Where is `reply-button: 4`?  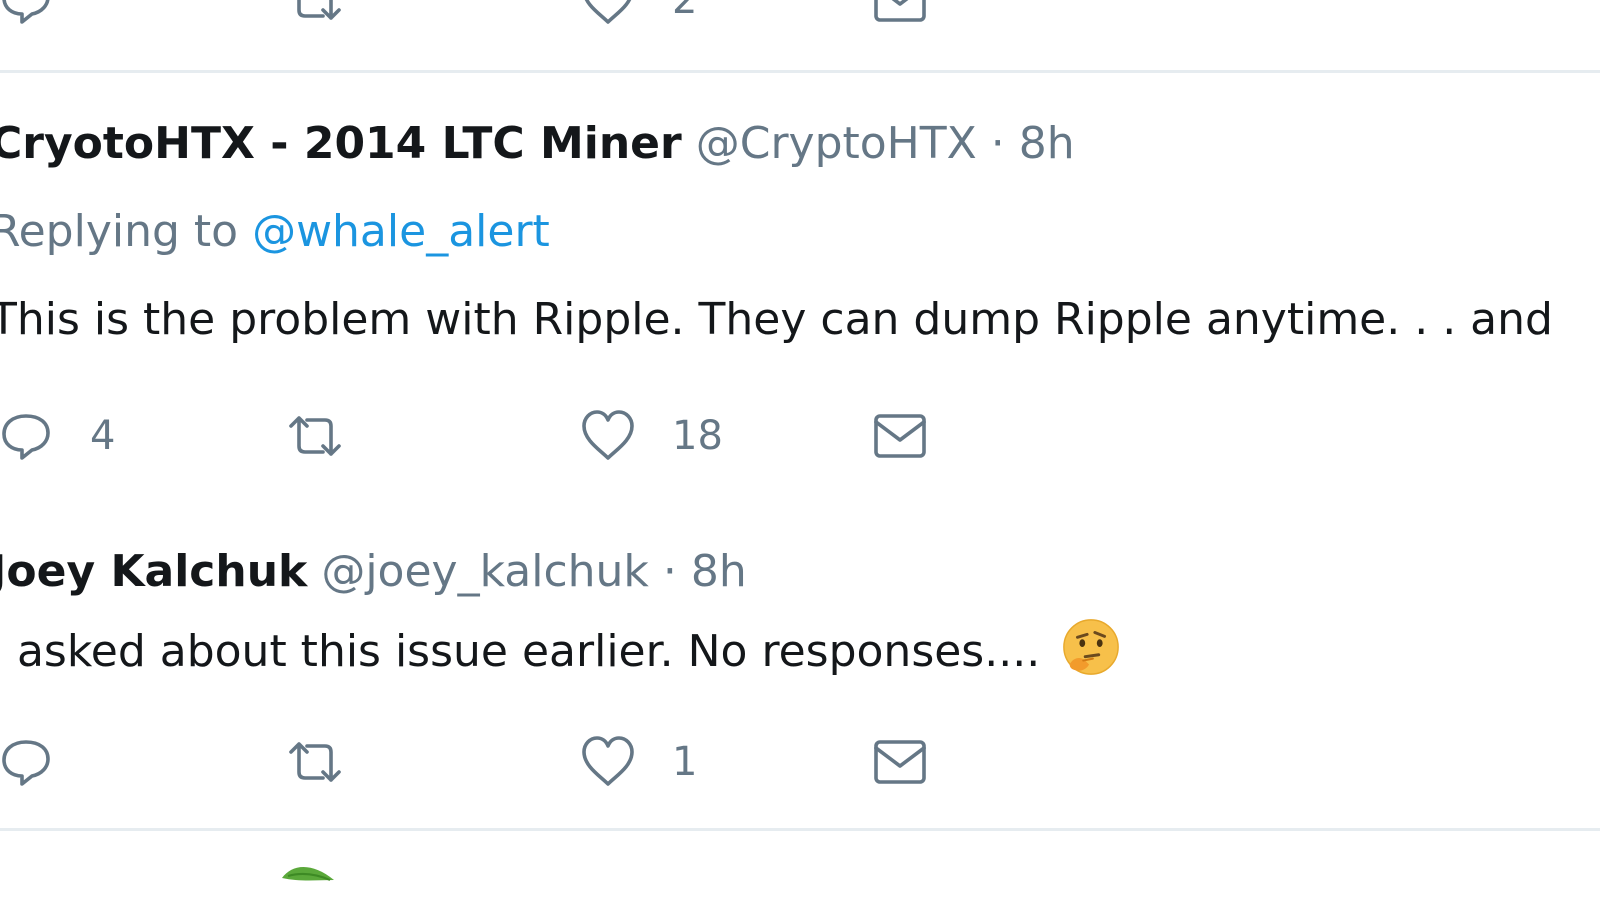
reply-button: 4 is located at coordinates (57, 436).